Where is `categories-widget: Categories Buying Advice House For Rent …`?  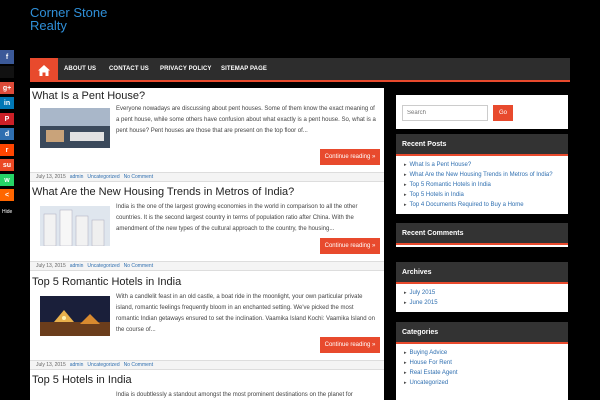 categories-widget: Categories Buying Advice House For Rent … is located at coordinates (482, 361).